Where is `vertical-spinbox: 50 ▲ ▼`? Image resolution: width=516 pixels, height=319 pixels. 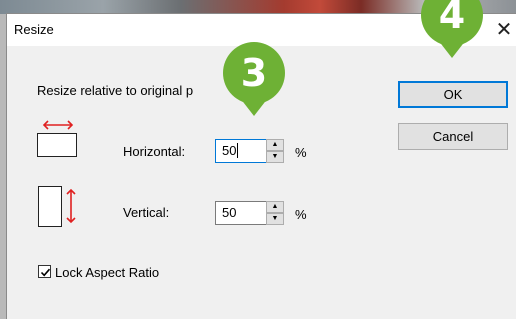 vertical-spinbox: 50 ▲ ▼ is located at coordinates (251, 213).